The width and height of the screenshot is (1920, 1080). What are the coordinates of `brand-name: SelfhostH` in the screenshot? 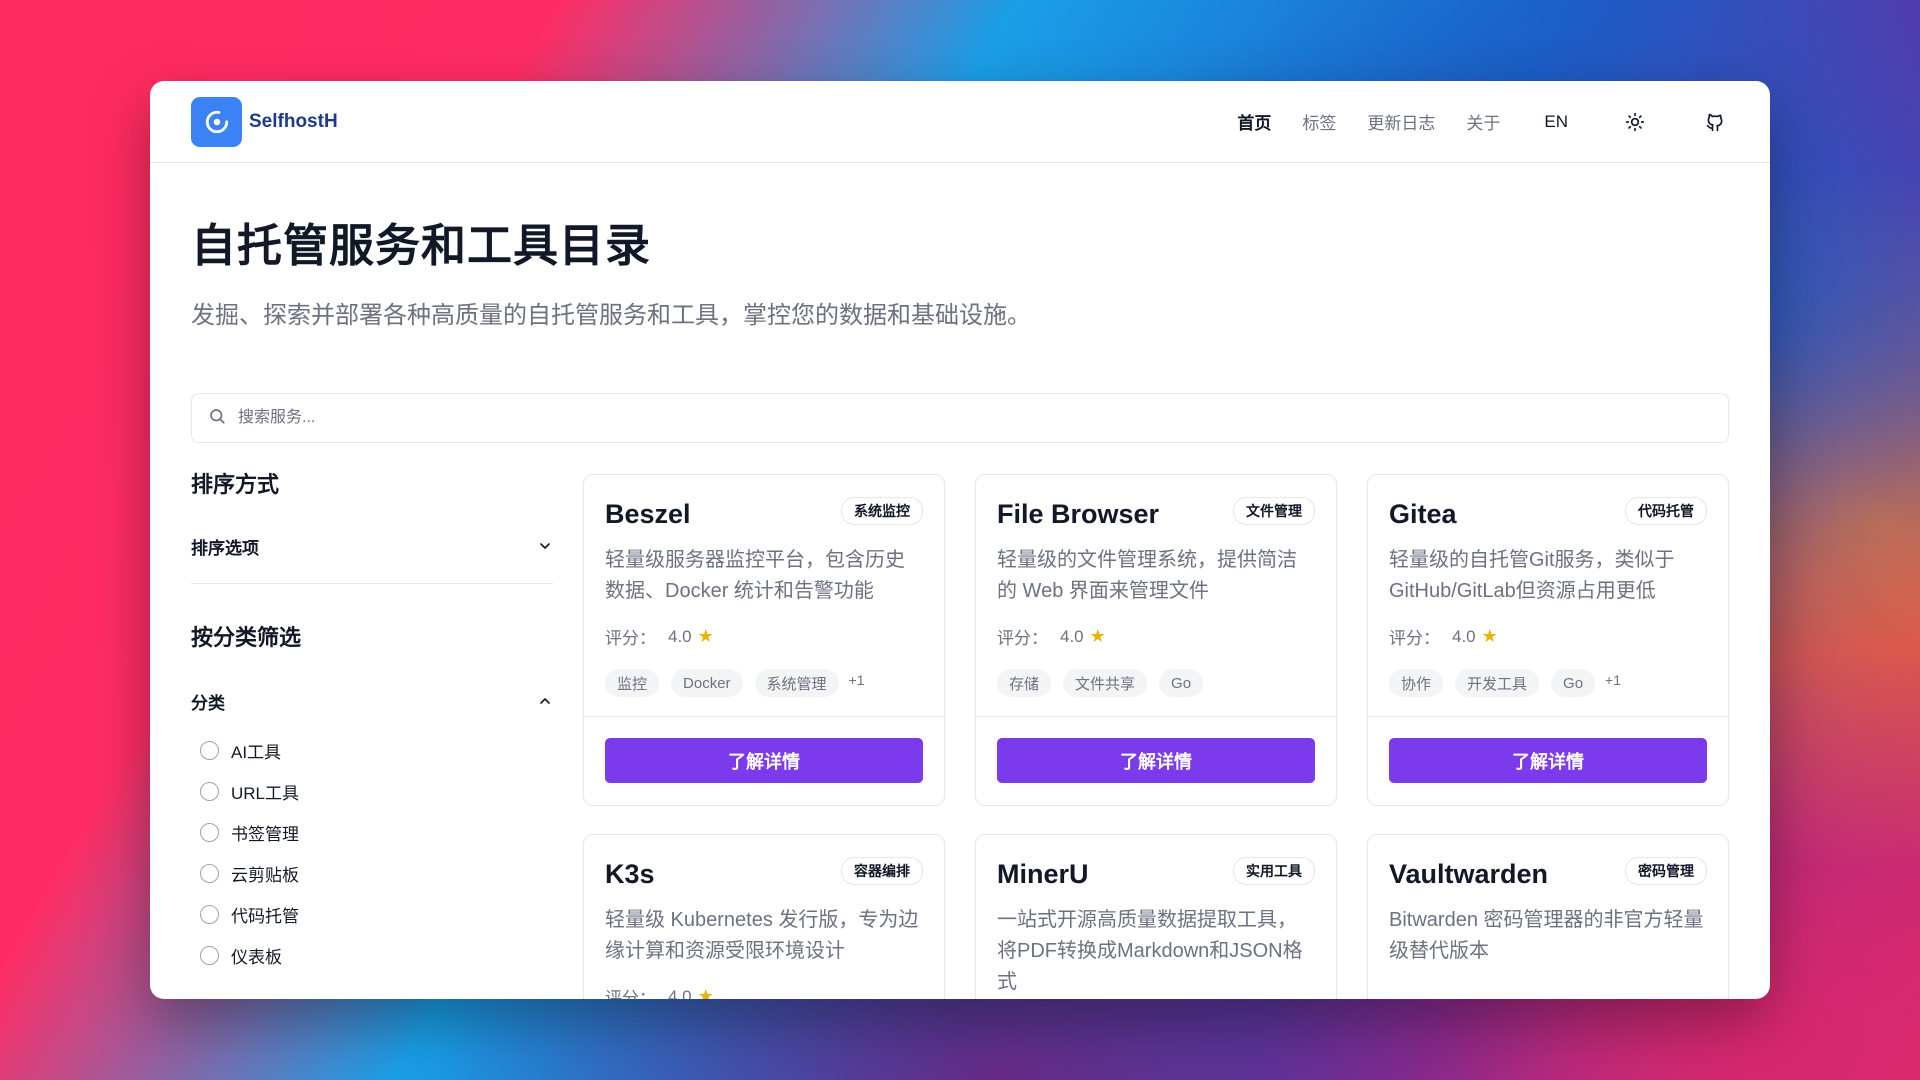 It's located at (293, 122).